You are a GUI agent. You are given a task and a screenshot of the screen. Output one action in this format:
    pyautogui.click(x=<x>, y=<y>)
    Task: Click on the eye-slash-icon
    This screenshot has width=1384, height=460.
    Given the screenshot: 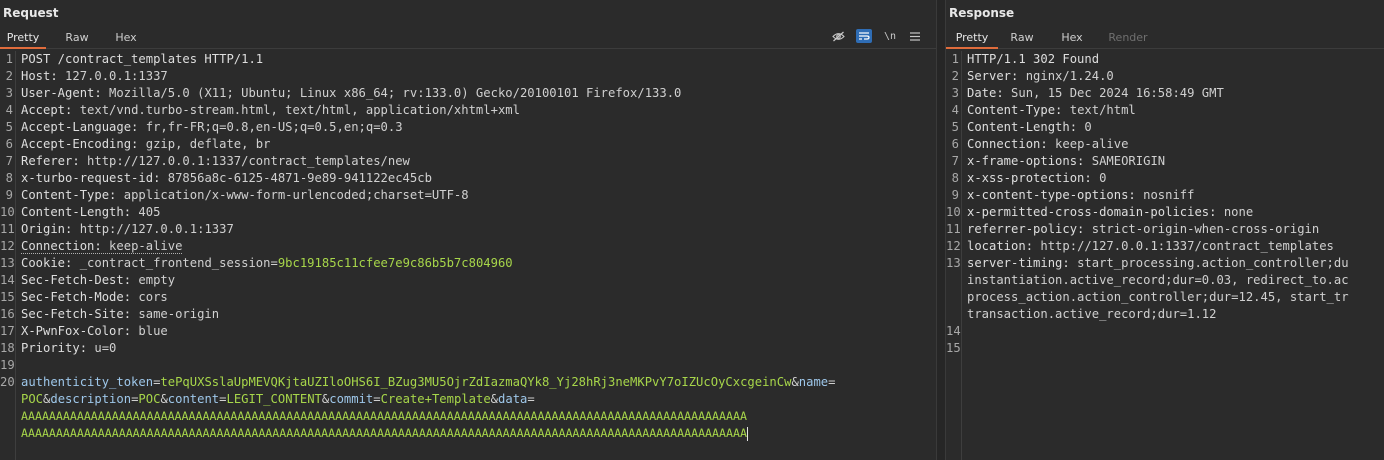 What is the action you would take?
    pyautogui.click(x=838, y=36)
    